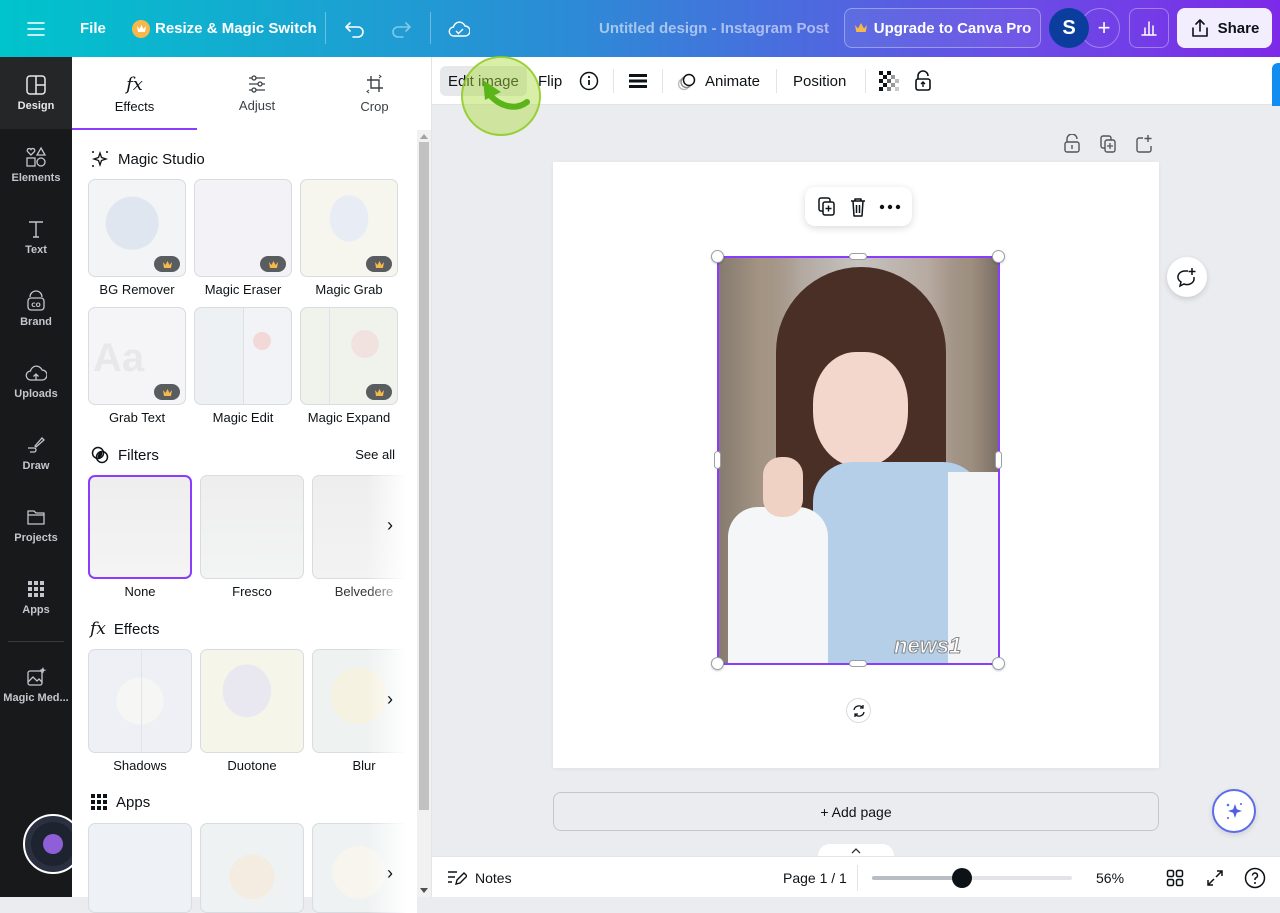 The image size is (1280, 913). Describe the element at coordinates (140, 701) in the screenshot. I see `effect-shadows` at that location.